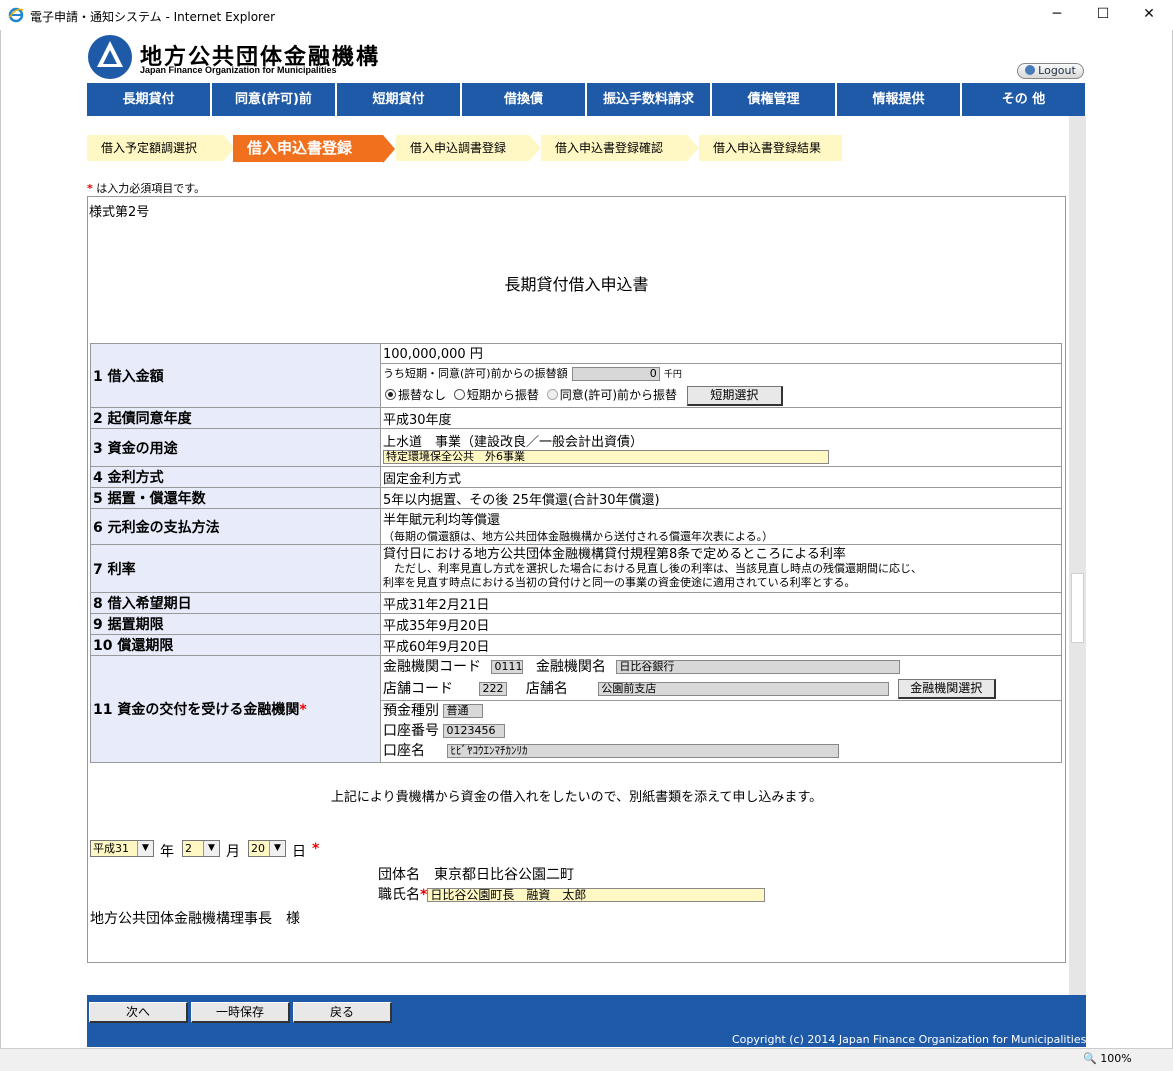 This screenshot has height=1071, width=1173. What do you see at coordinates (672, 375) in the screenshot?
I see `transfer-amount-unit: 千円` at bounding box center [672, 375].